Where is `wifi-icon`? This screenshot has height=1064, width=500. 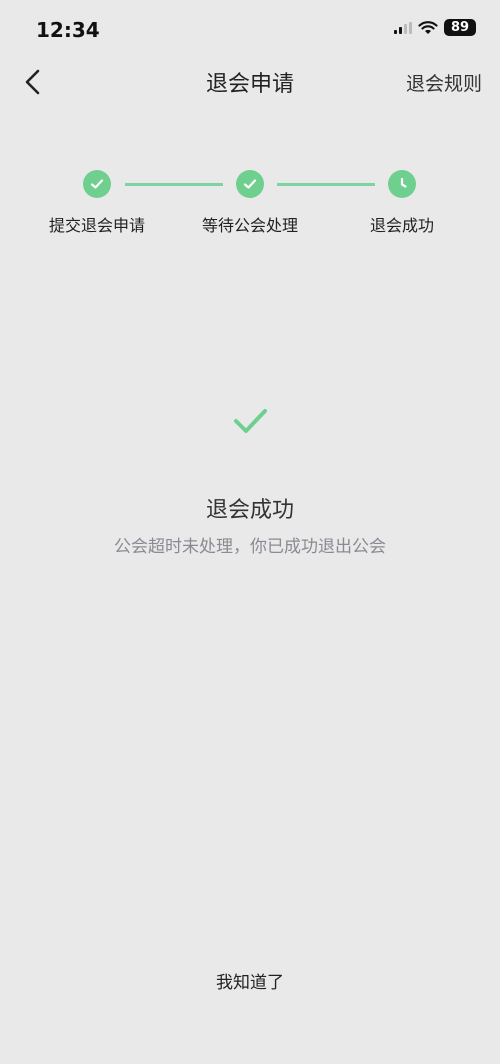 wifi-icon is located at coordinates (428, 27).